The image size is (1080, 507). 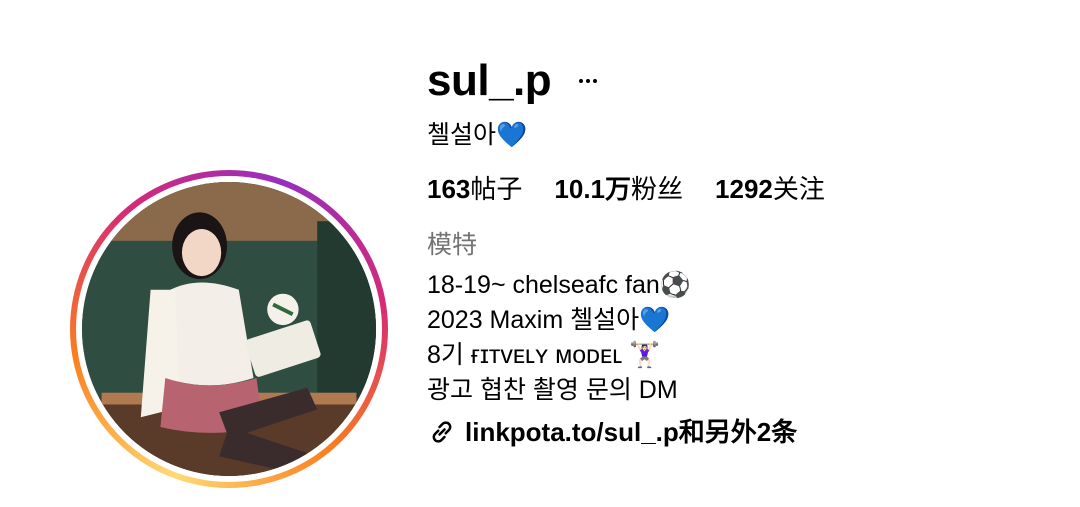 What do you see at coordinates (552, 390) in the screenshot?
I see `bio-line: 광고 협찬 촬영 문의 DM` at bounding box center [552, 390].